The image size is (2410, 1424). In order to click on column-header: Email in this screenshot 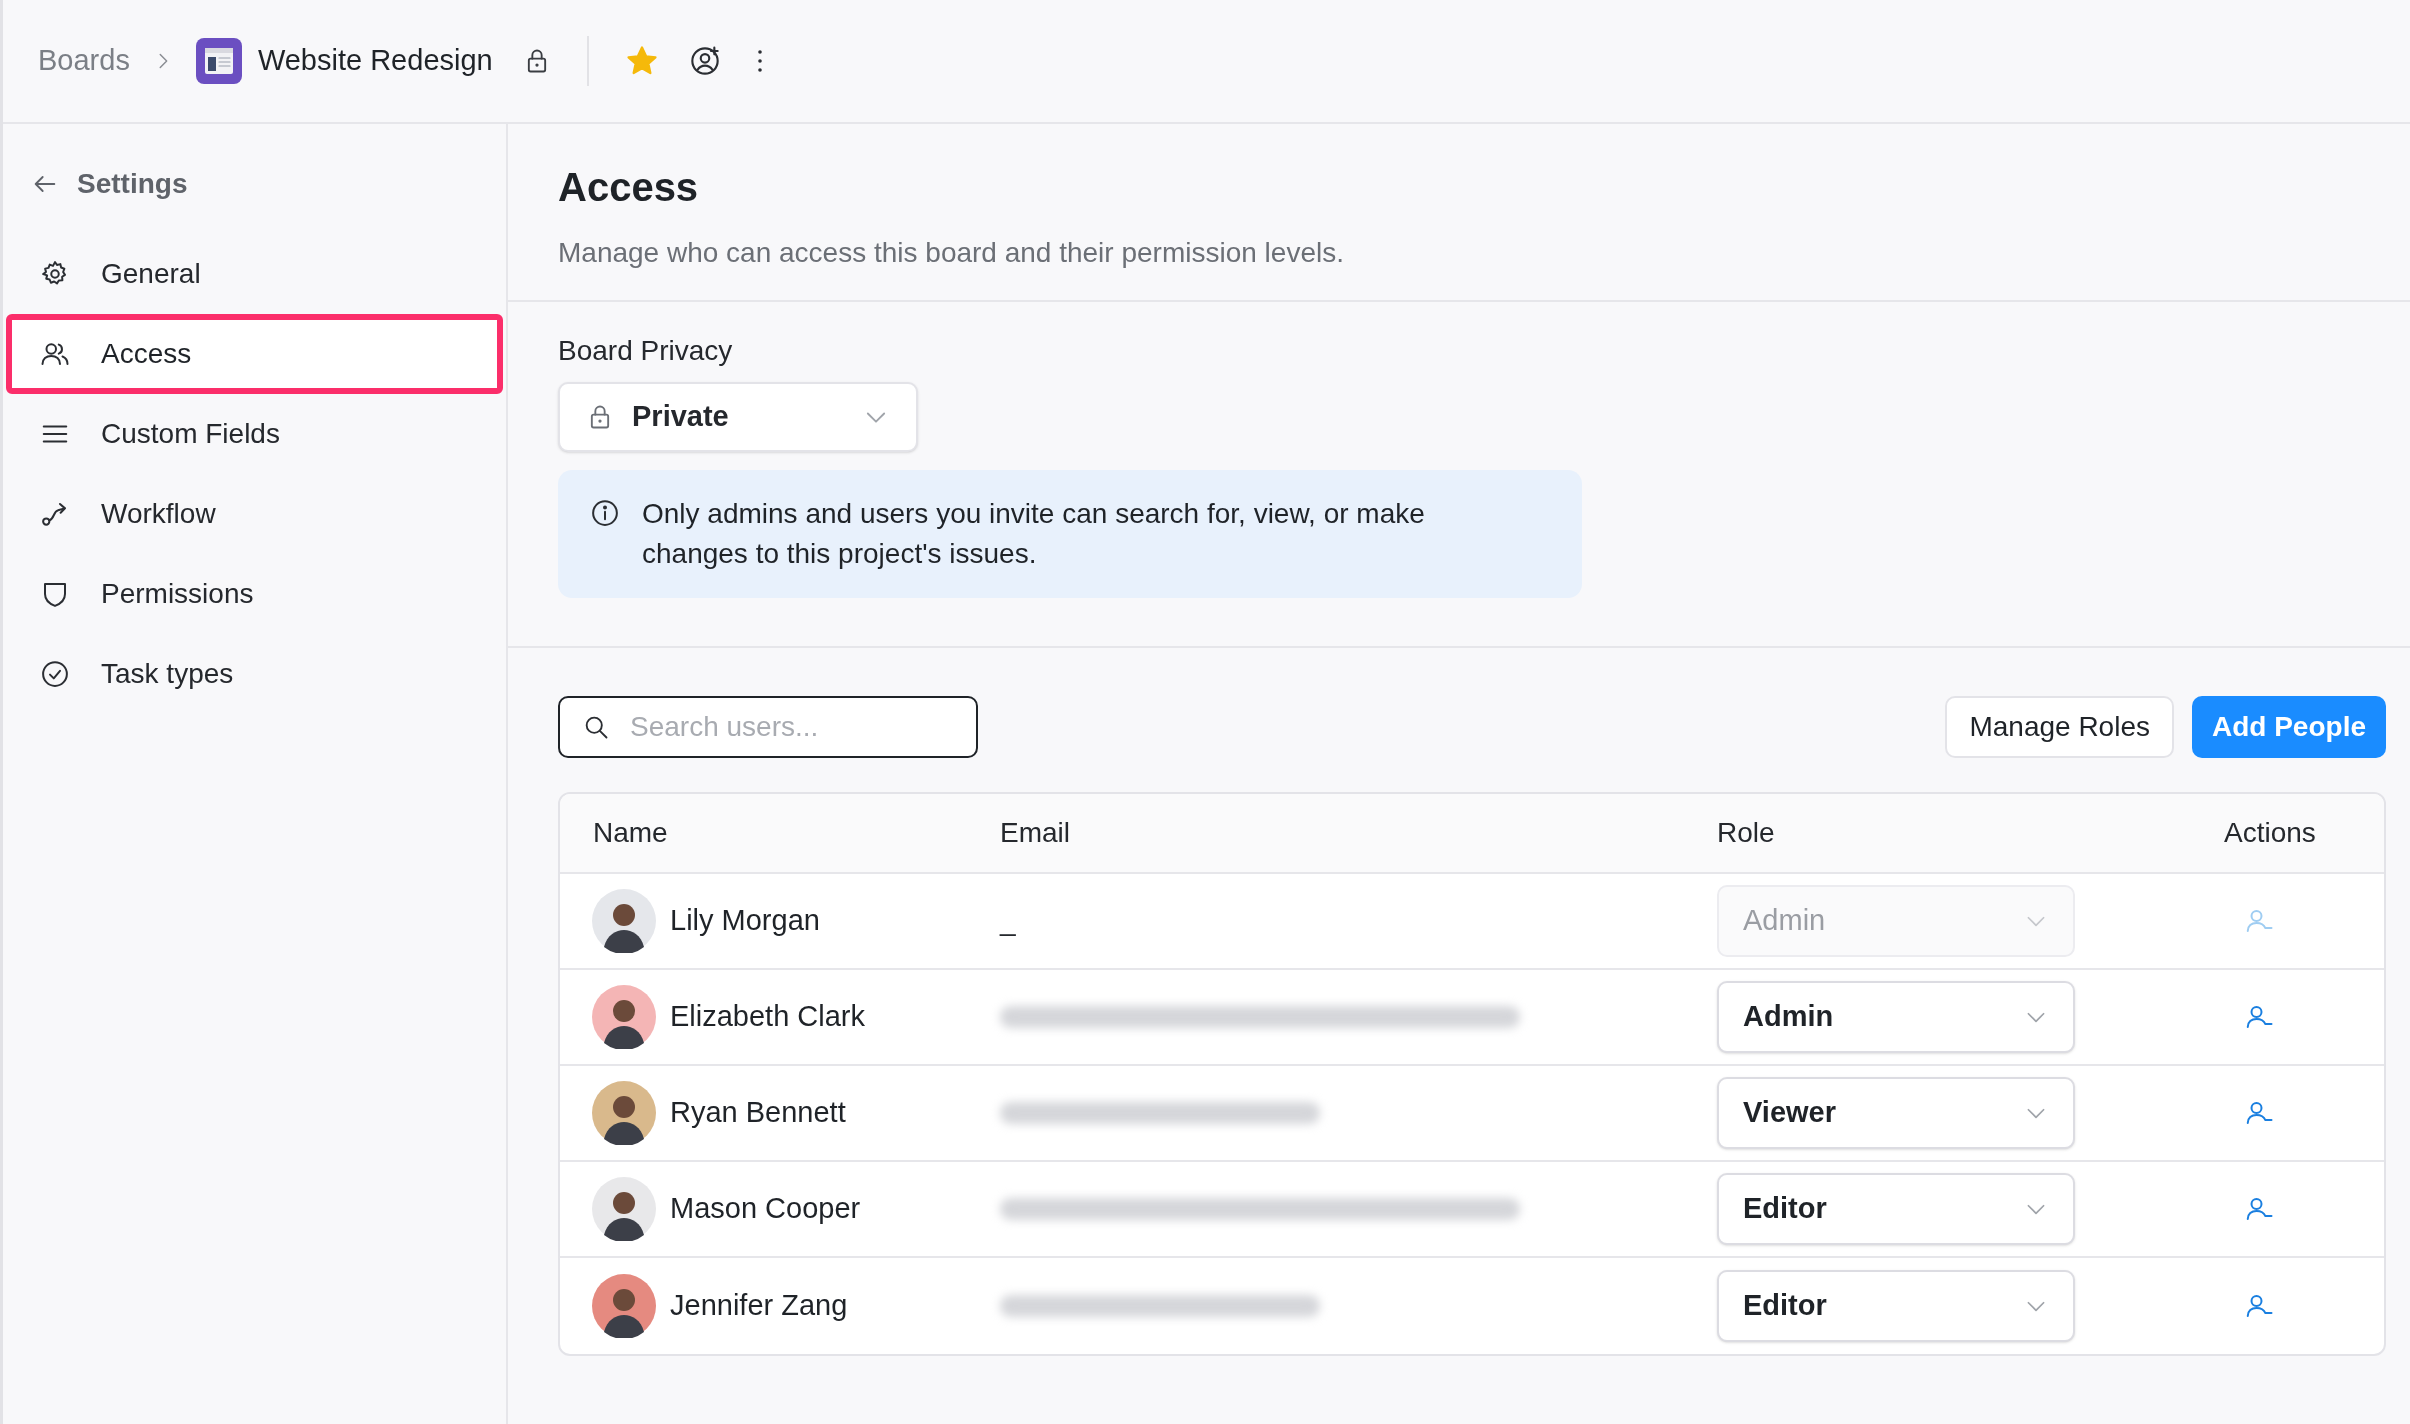, I will do `click(1035, 832)`.